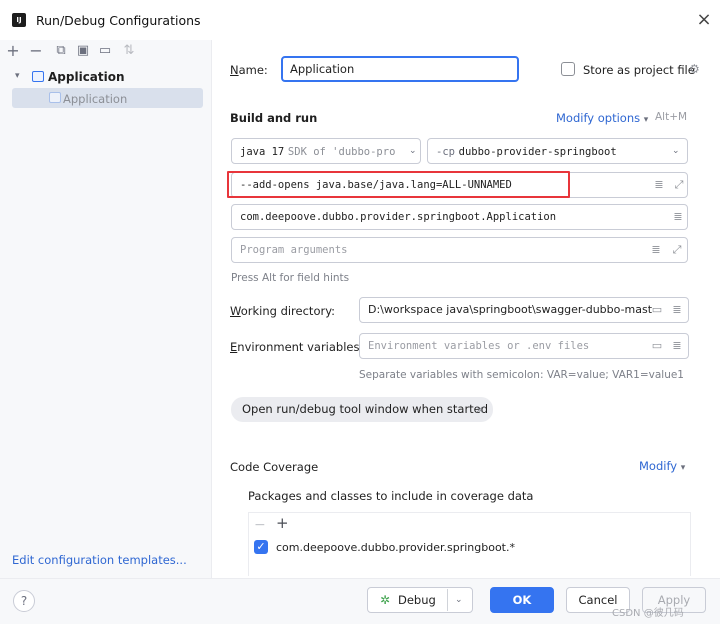 This screenshot has height=624, width=720. Describe the element at coordinates (398, 184) in the screenshot. I see `highlight-box` at that location.